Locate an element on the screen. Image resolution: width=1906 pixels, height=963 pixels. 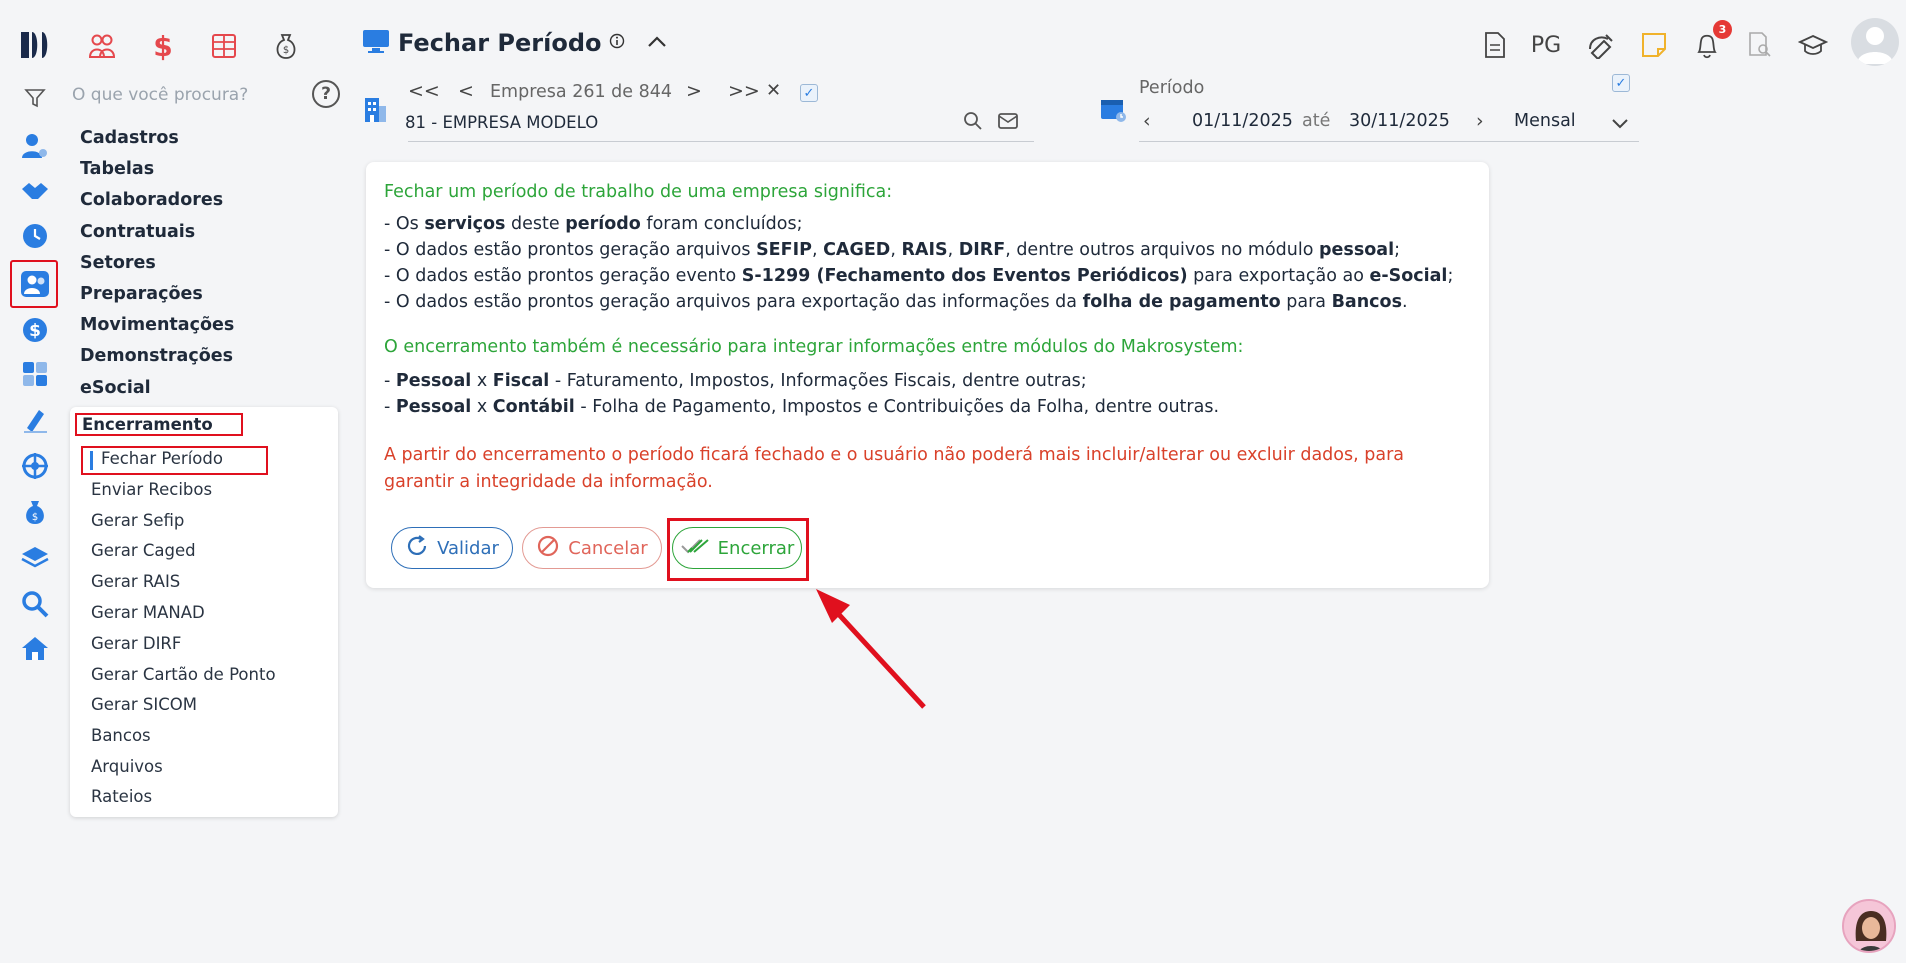
page-title: Fechar Período is located at coordinates (500, 43).